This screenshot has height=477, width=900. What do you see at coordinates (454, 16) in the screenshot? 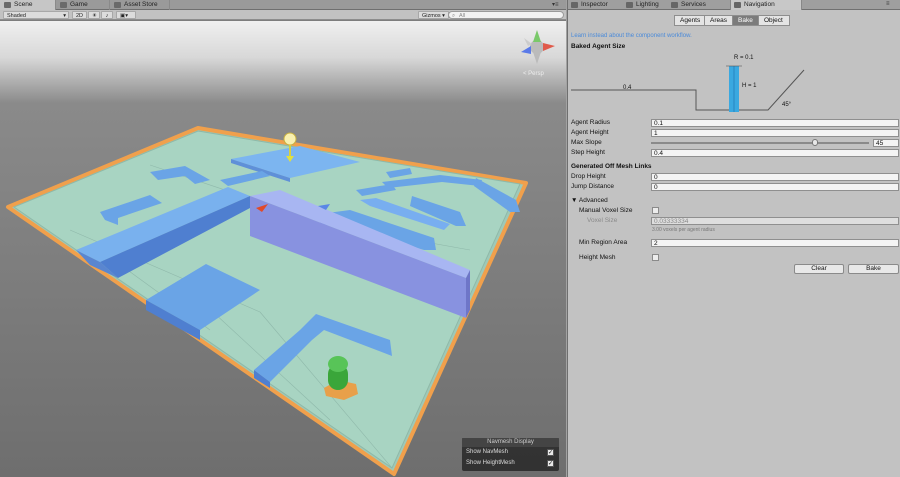
I see `search-icon: ⌕` at bounding box center [454, 16].